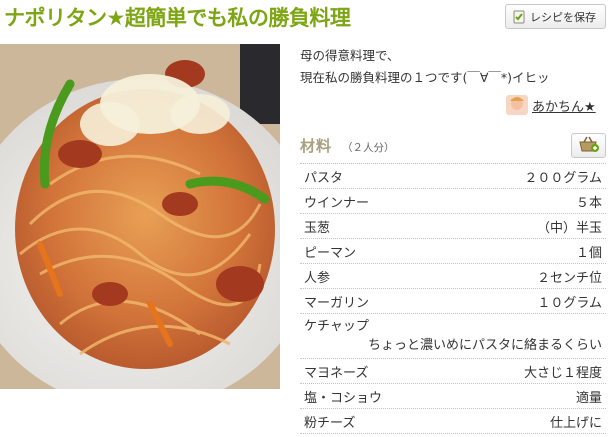 The height and width of the screenshot is (437, 613). I want to click on ingredients-heading: 材料 （２人分）, so click(347, 146).